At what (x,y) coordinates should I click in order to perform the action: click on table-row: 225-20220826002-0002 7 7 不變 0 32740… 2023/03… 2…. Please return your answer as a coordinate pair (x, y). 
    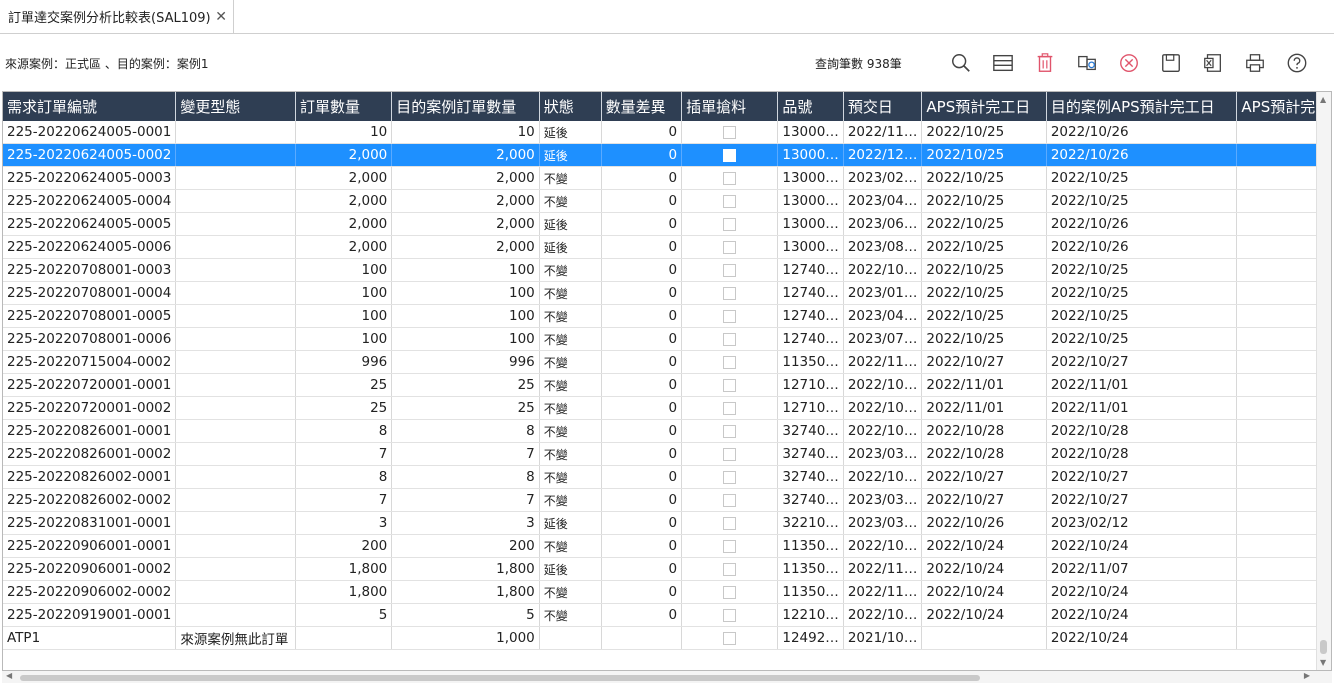
    Looking at the image, I should click on (667, 500).